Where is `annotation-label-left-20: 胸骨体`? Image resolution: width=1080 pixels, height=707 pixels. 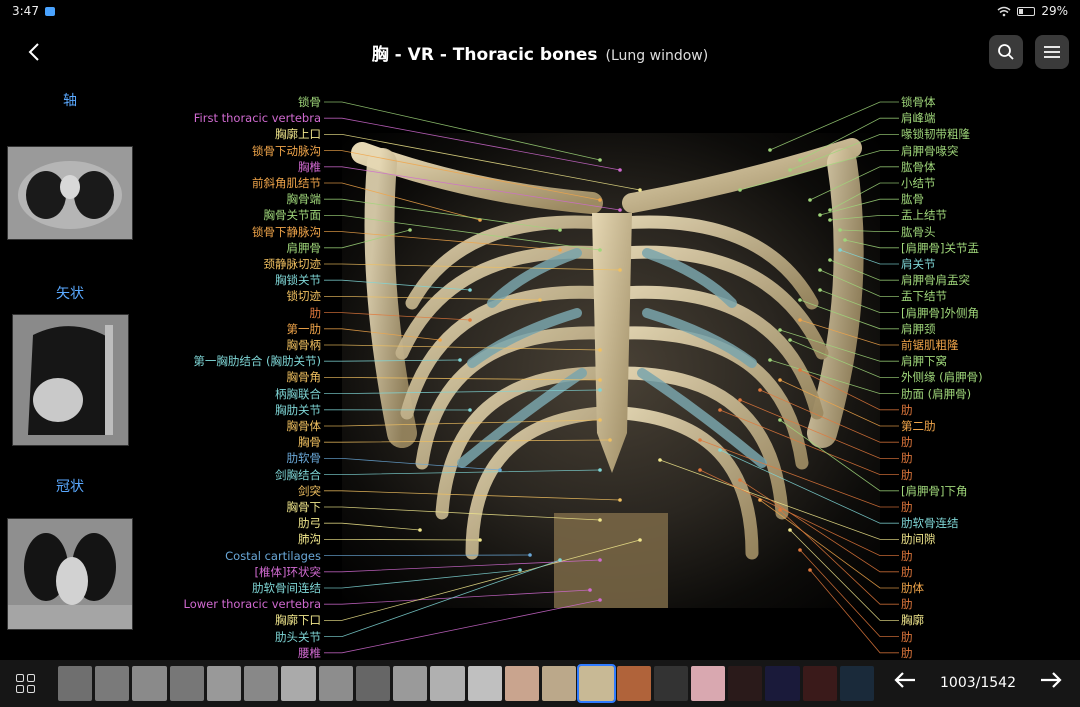 annotation-label-left-20: 胸骨体 is located at coordinates (304, 426).